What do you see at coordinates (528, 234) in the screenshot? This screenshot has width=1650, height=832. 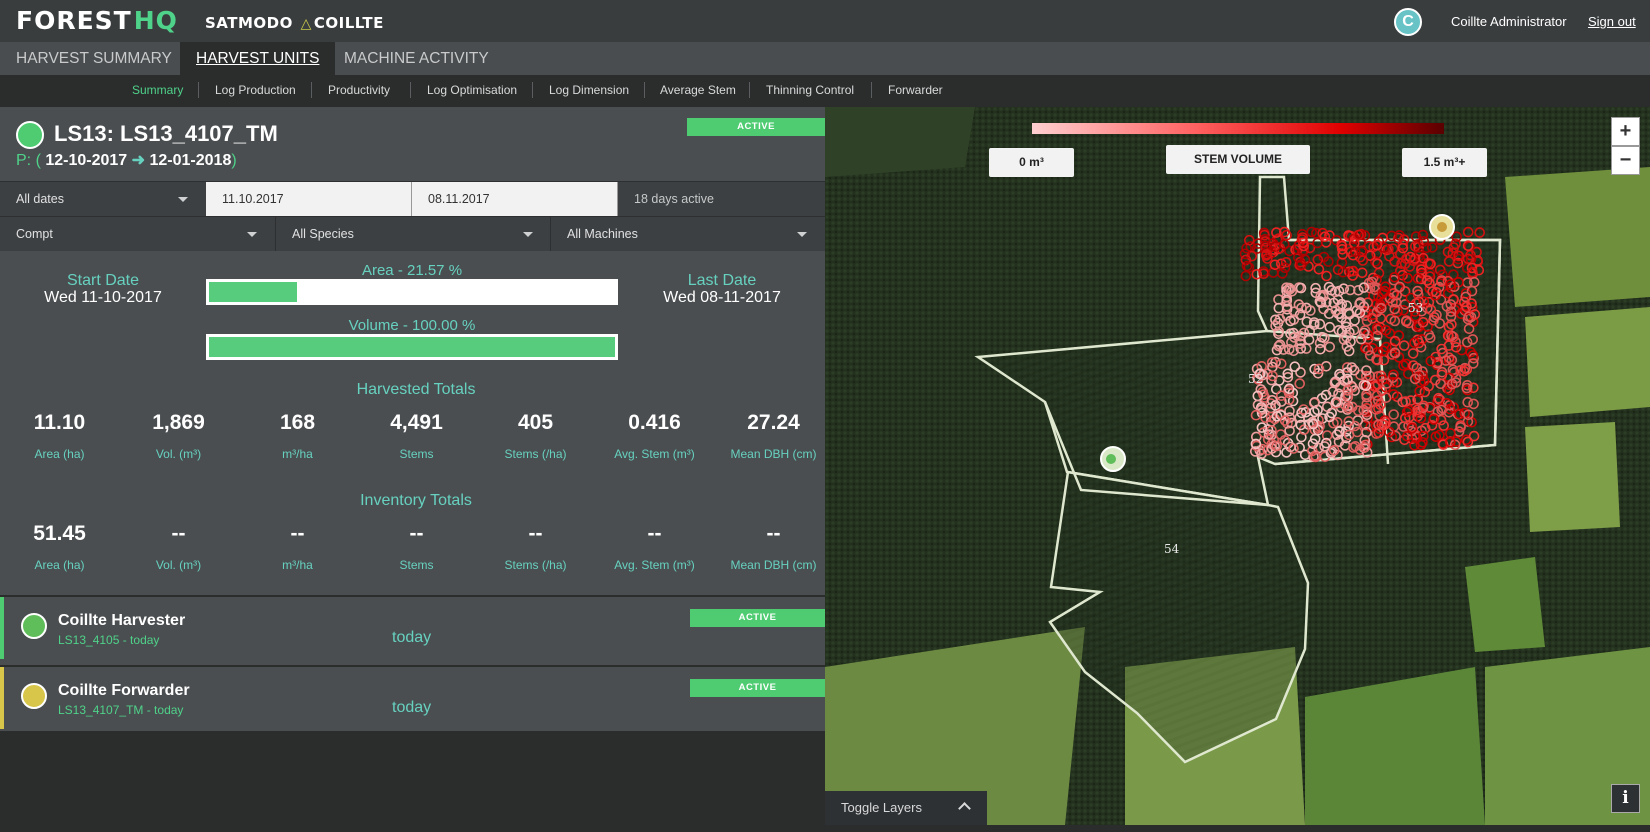 I see `caret-down-icon` at bounding box center [528, 234].